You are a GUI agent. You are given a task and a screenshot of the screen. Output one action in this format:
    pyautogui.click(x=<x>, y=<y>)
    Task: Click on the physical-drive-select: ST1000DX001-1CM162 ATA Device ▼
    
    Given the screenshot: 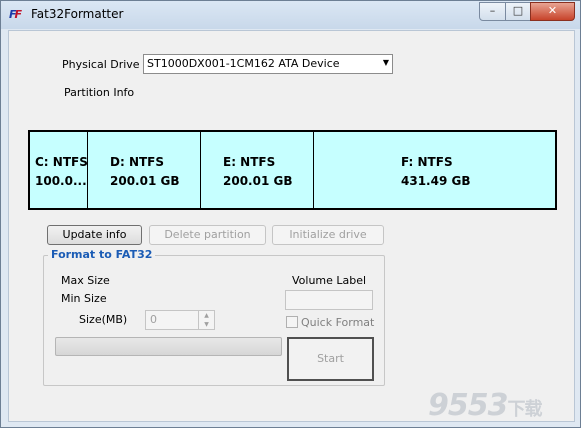 What is the action you would take?
    pyautogui.click(x=268, y=64)
    